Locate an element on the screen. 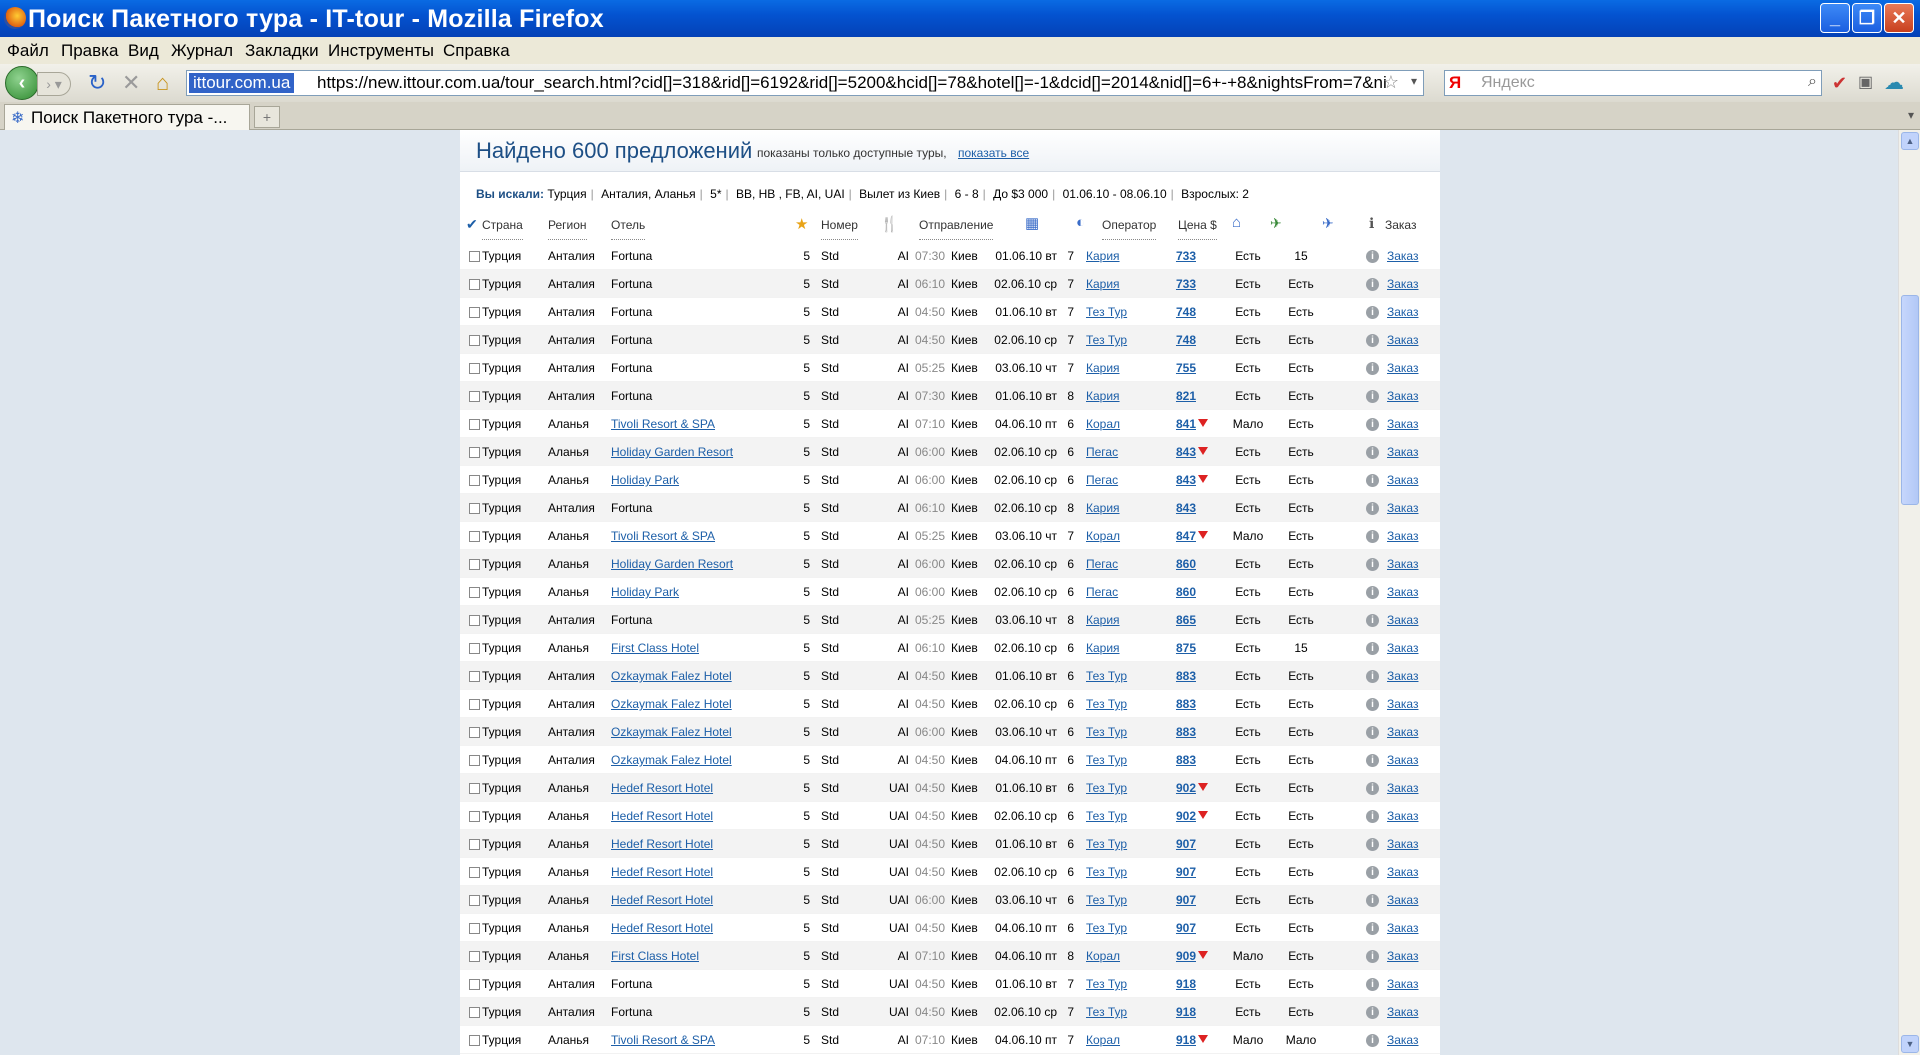  addon-icon: ✔ is located at coordinates (1839, 83).